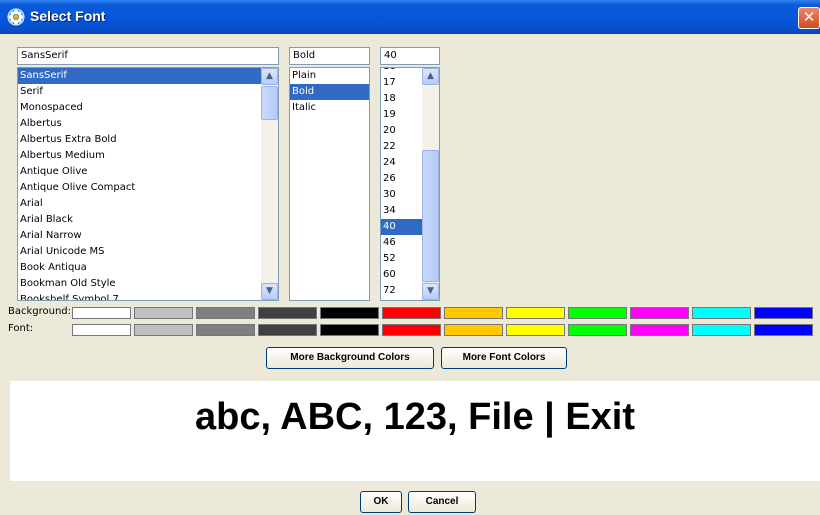 The width and height of the screenshot is (820, 515). What do you see at coordinates (269, 184) in the screenshot?
I see `family-scrollbar: ▲ ▼` at bounding box center [269, 184].